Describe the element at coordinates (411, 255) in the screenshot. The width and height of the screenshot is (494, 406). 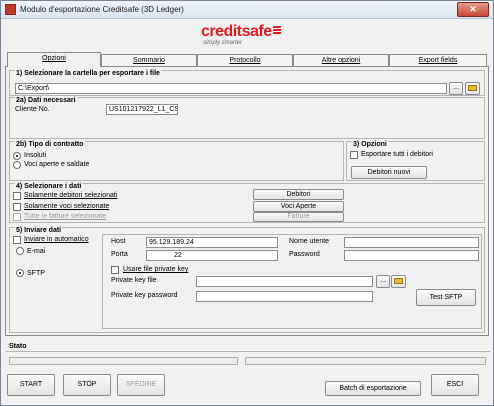
I see `password-field` at that location.